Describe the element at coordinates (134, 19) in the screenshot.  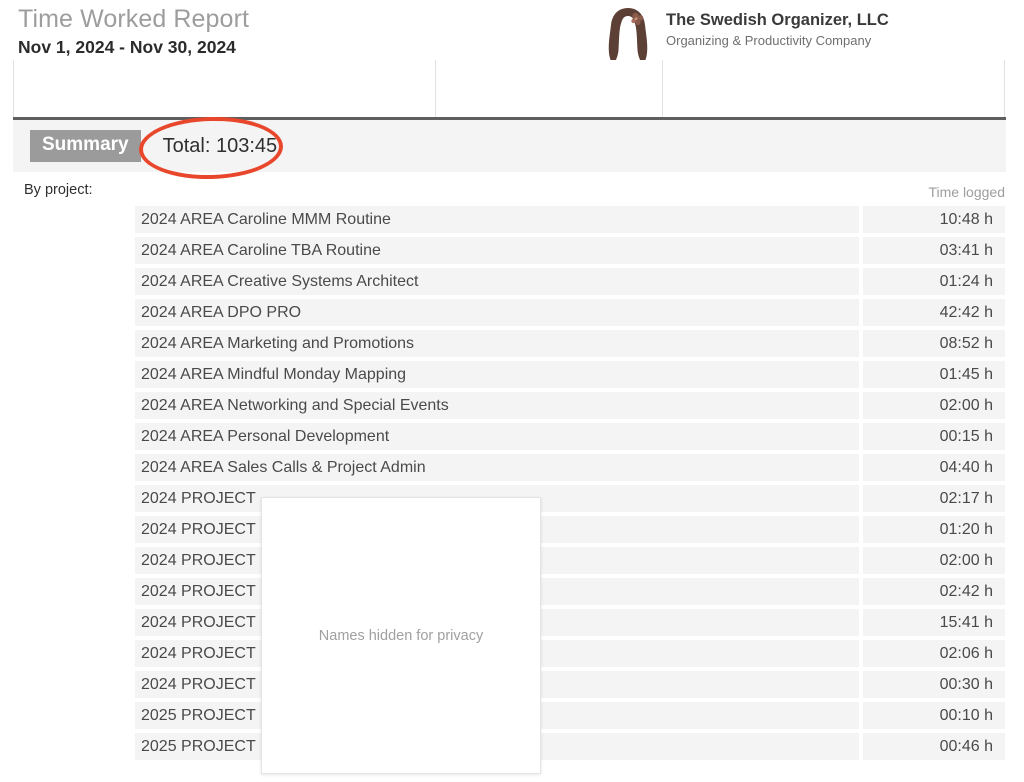
I see `page-title: Time Worked Report` at that location.